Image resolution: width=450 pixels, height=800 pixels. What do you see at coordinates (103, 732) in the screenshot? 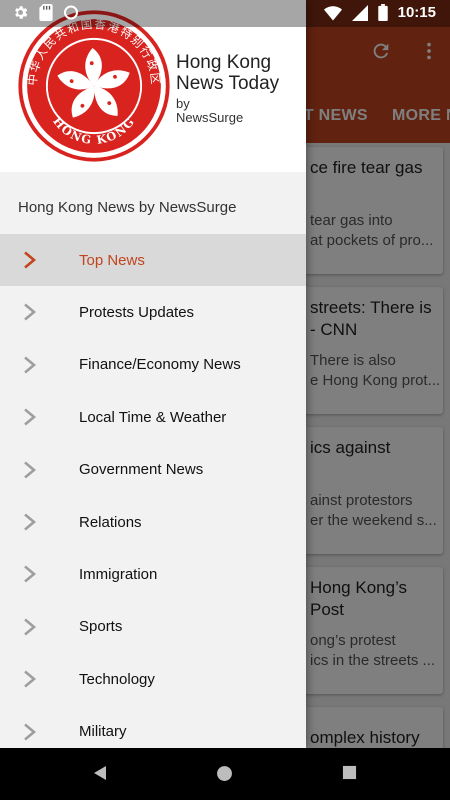
I see `menu-item-label: Military` at bounding box center [103, 732].